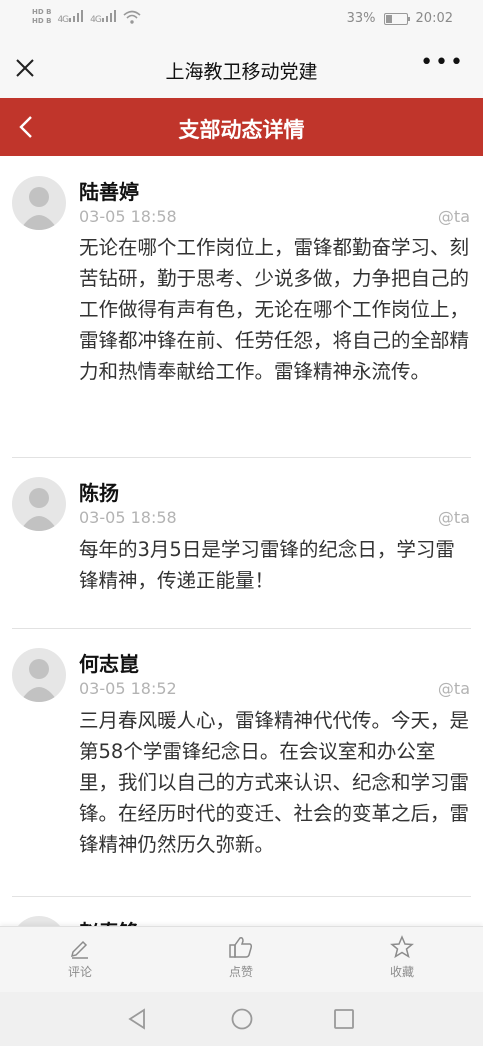 This screenshot has width=483, height=1046. I want to click on comment-author: 陈扬, so click(99, 493).